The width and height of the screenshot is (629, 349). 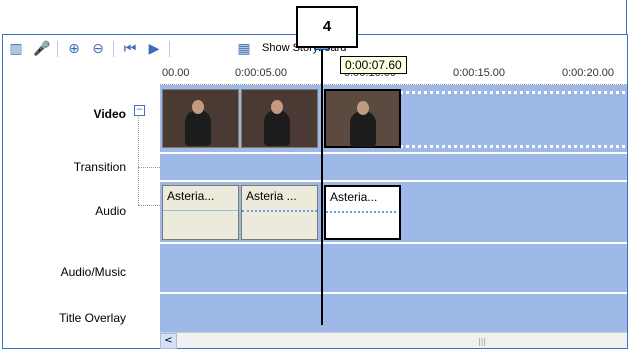 What do you see at coordinates (393, 167) in the screenshot?
I see `transition-track` at bounding box center [393, 167].